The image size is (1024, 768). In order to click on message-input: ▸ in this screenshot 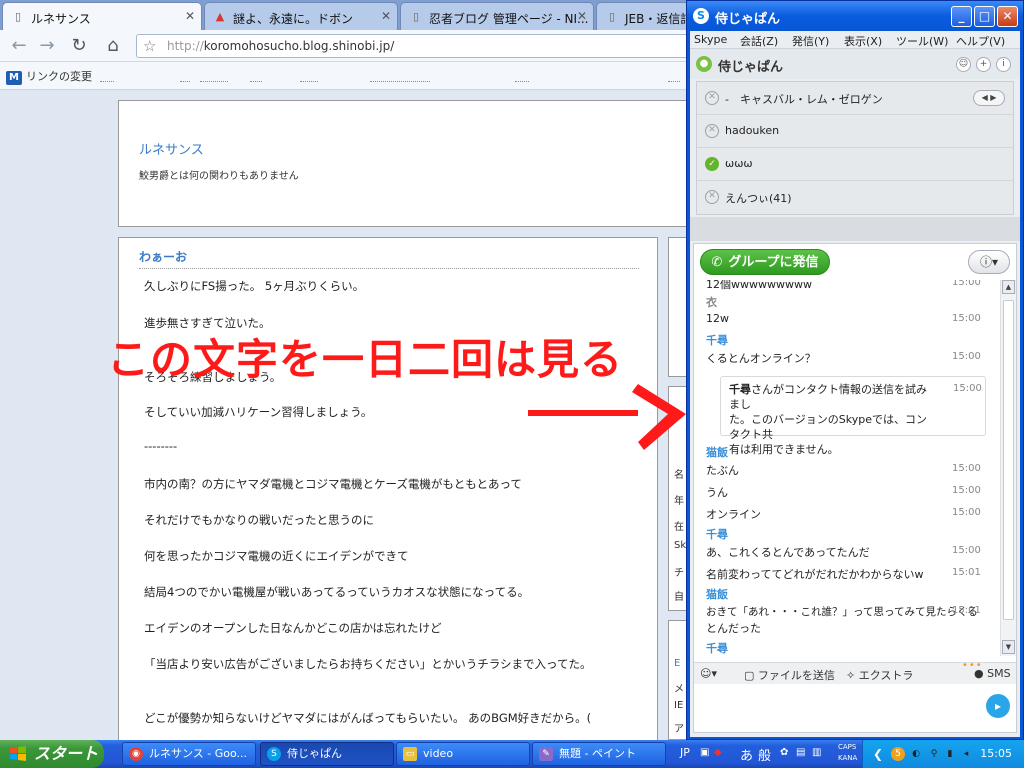, I will do `click(855, 708)`.